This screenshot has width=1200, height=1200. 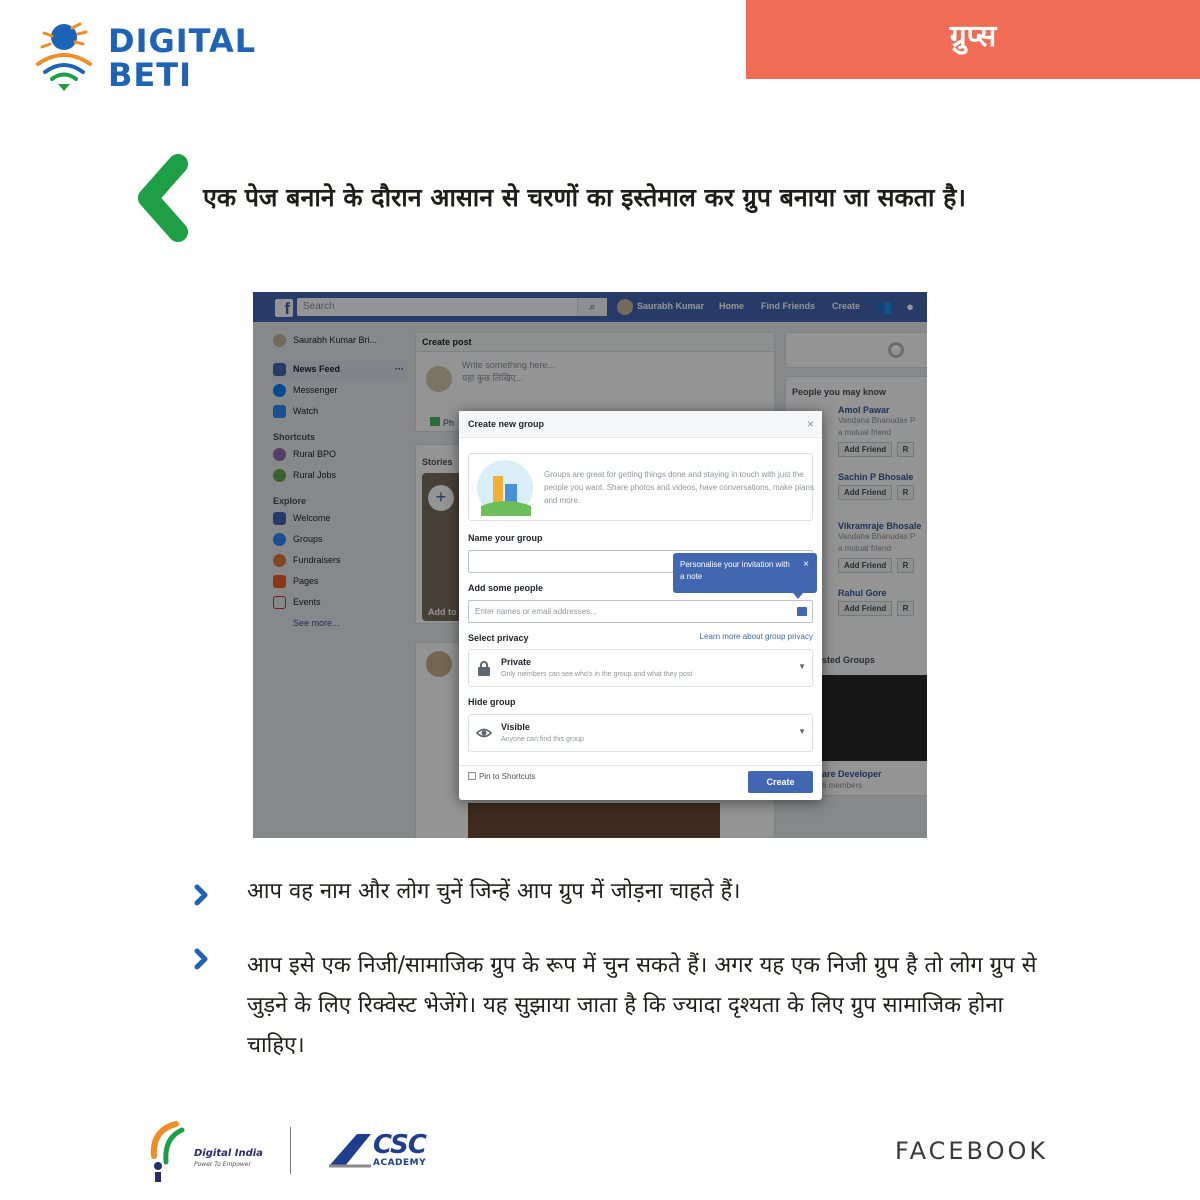 I want to click on dialog-footer-divider, so click(x=640, y=765).